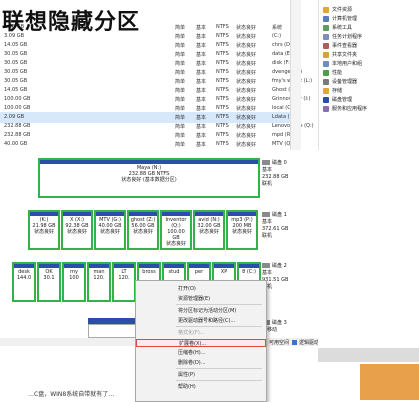 This screenshot has width=419, height=402. Describe the element at coordinates (74, 282) in the screenshot. I see `partition-block: my 100` at that location.